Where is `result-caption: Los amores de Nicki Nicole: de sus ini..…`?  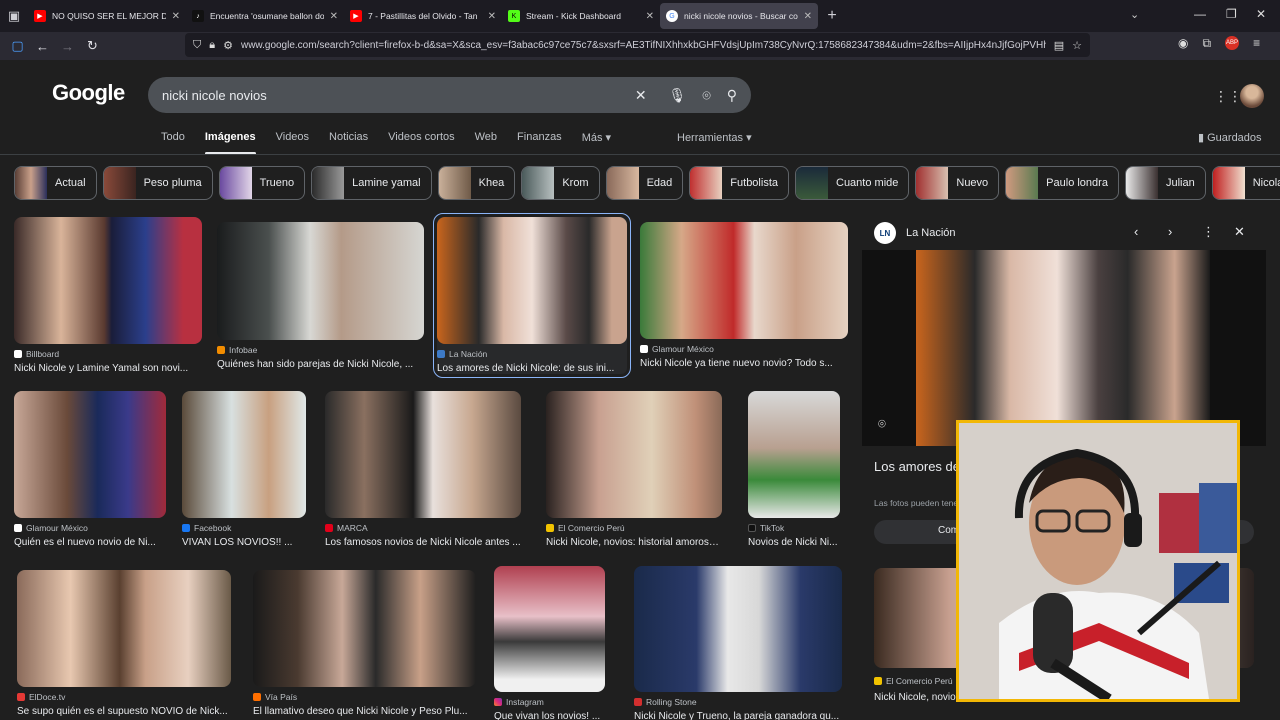 result-caption: Los amores de Nicki Nicole: de sus ini..… is located at coordinates (532, 368).